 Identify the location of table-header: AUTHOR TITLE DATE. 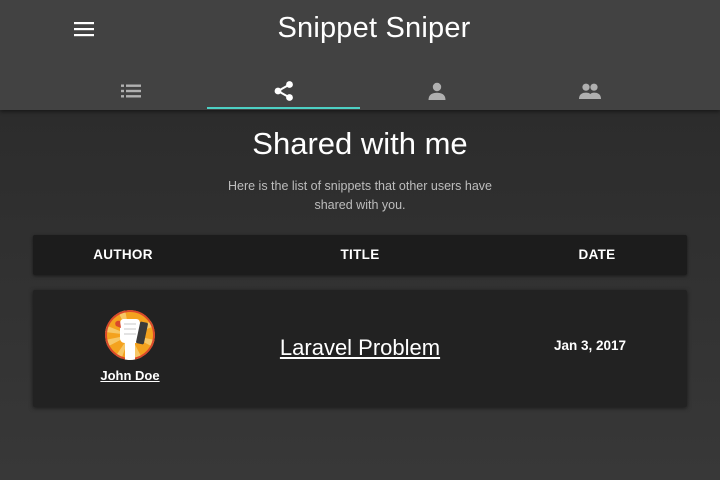
(360, 255).